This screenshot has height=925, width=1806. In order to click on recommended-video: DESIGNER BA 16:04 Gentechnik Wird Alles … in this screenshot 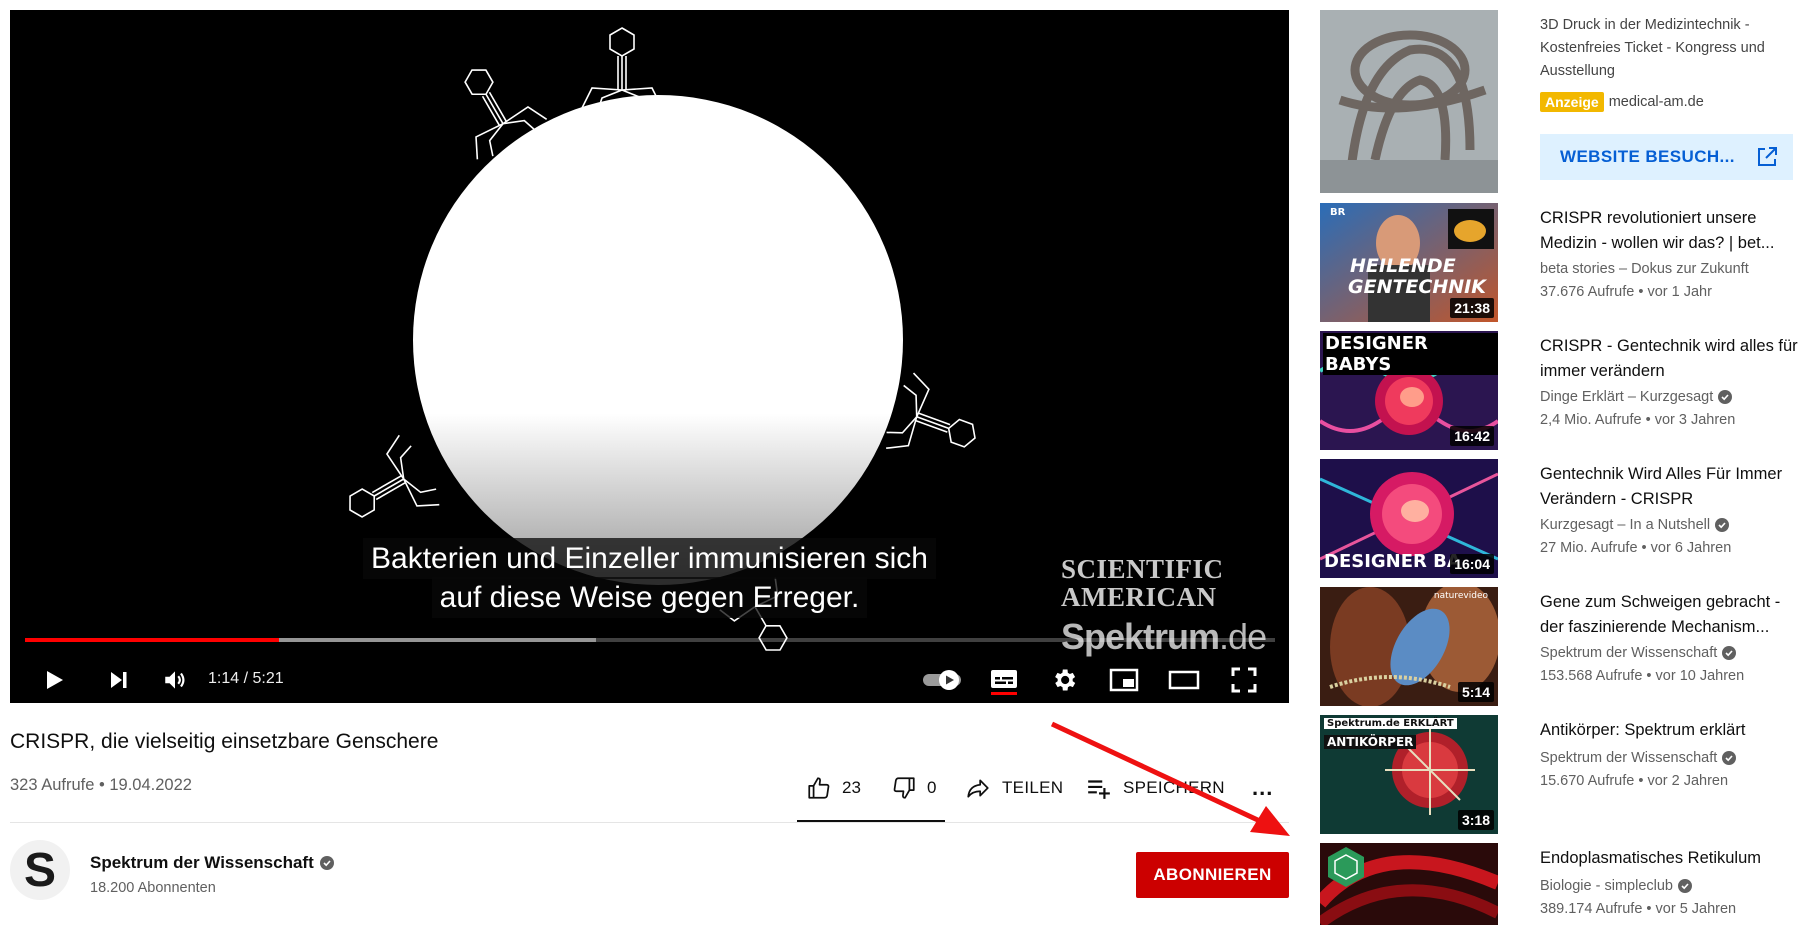, I will do `click(1563, 518)`.